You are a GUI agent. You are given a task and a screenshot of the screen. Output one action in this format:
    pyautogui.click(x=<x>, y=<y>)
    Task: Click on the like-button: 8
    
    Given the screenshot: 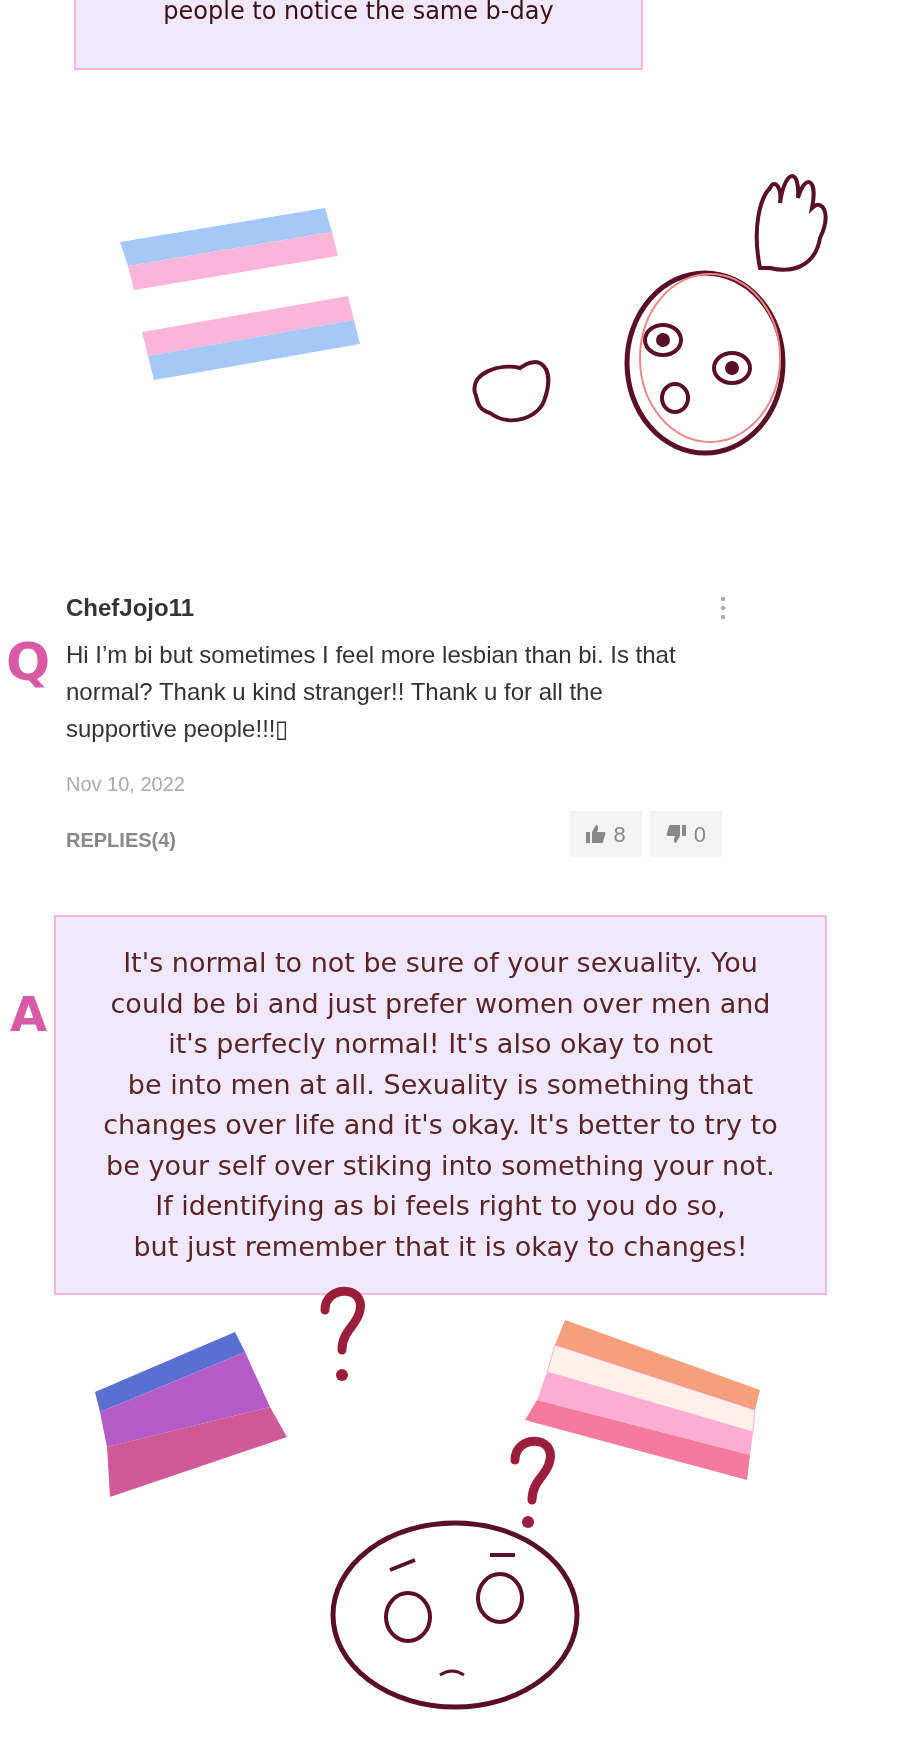 What is the action you would take?
    pyautogui.click(x=605, y=834)
    